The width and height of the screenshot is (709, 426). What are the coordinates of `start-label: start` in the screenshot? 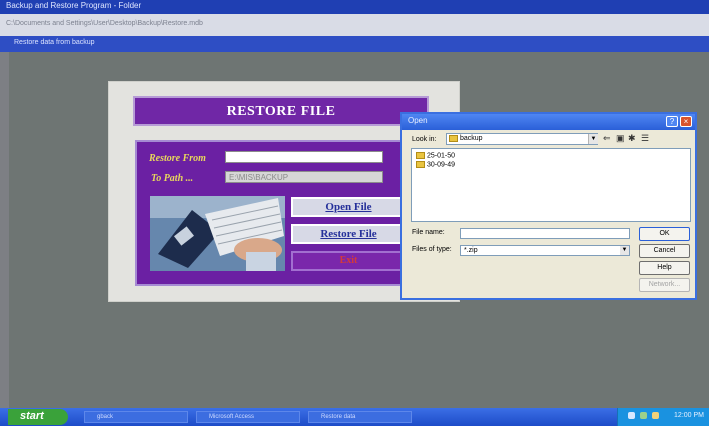 It's located at (32, 416).